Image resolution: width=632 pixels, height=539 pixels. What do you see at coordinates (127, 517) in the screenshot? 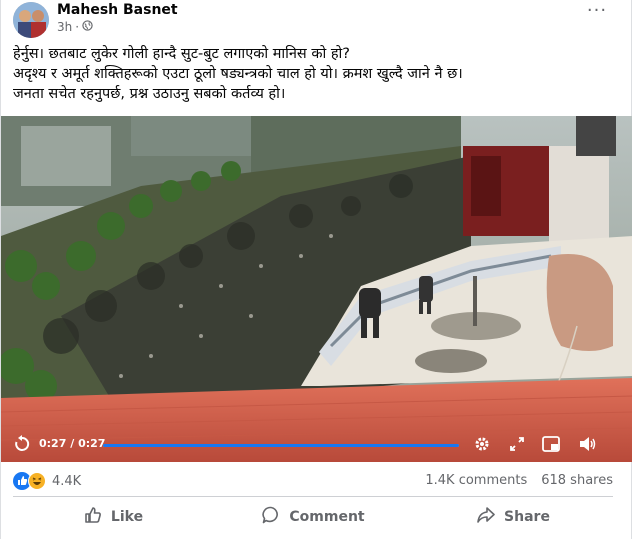
I see `like-label: Like` at bounding box center [127, 517].